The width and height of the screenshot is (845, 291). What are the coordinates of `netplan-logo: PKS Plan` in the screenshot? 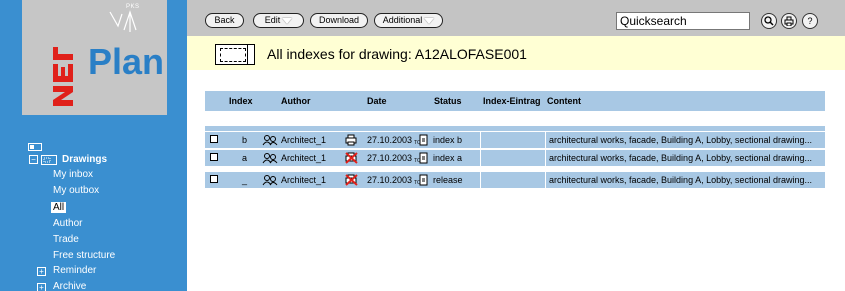 It's located at (94, 57).